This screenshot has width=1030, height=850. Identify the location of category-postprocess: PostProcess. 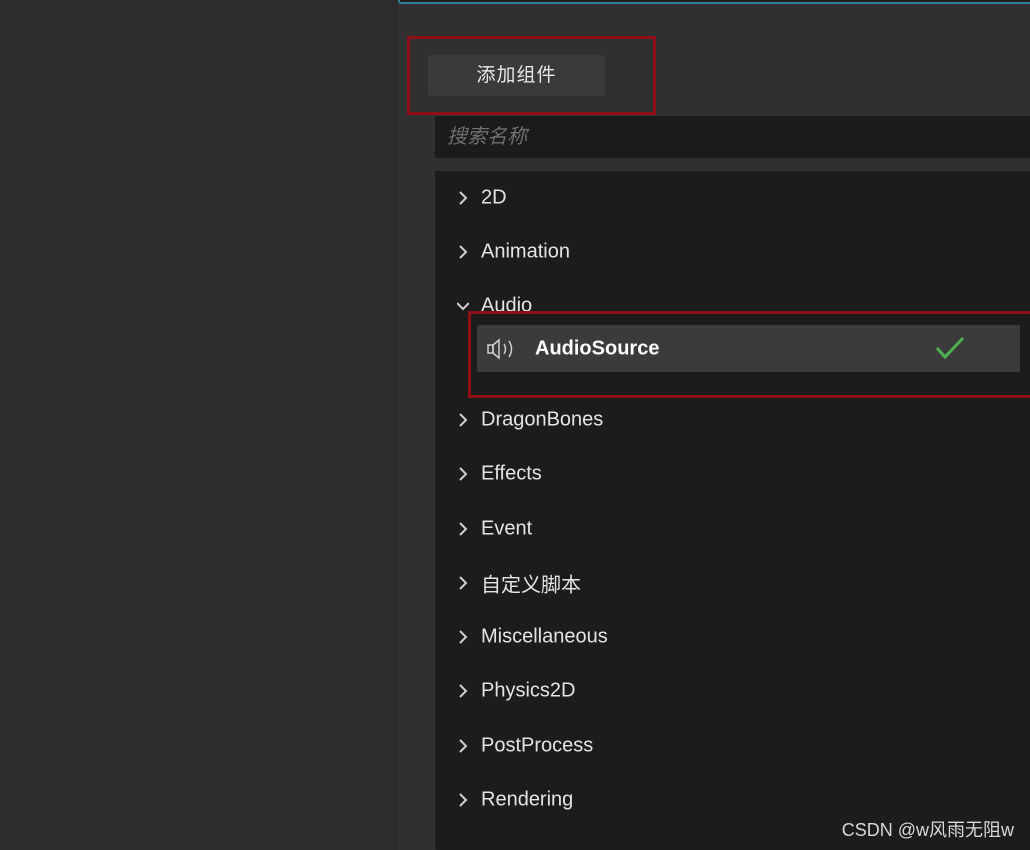
(732, 746).